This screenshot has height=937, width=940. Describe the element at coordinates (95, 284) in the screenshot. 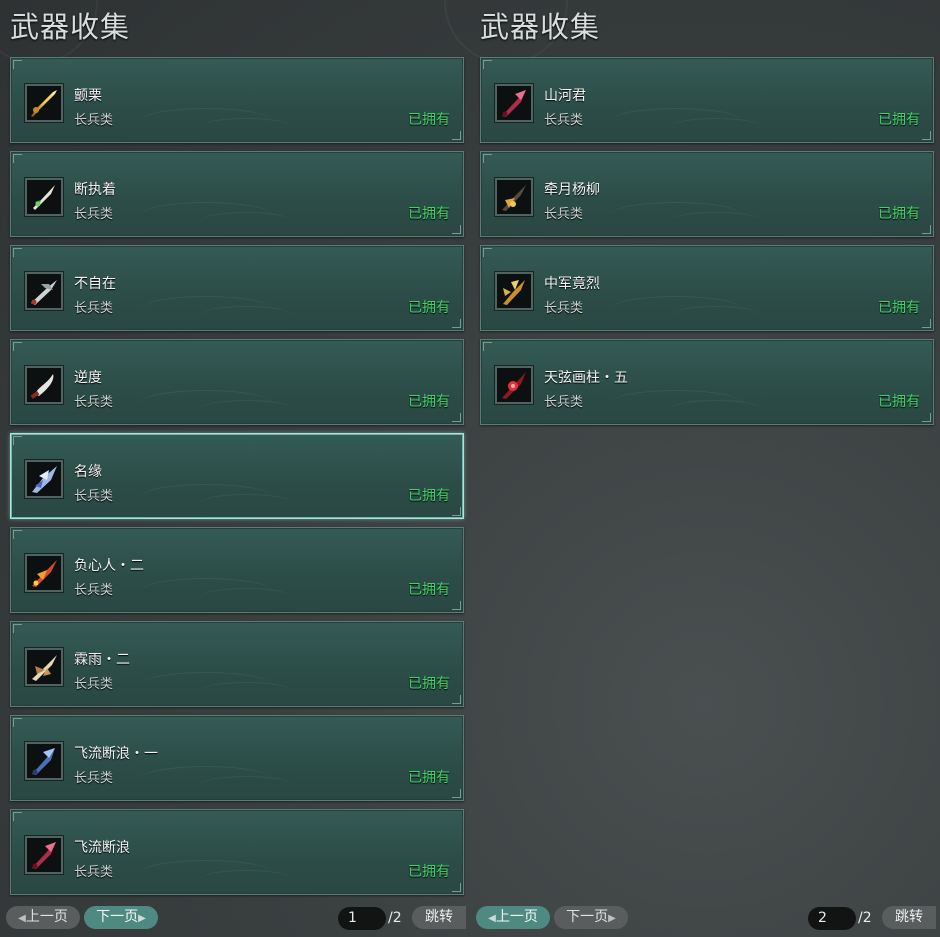

I see `weapon-name: 不自在` at that location.